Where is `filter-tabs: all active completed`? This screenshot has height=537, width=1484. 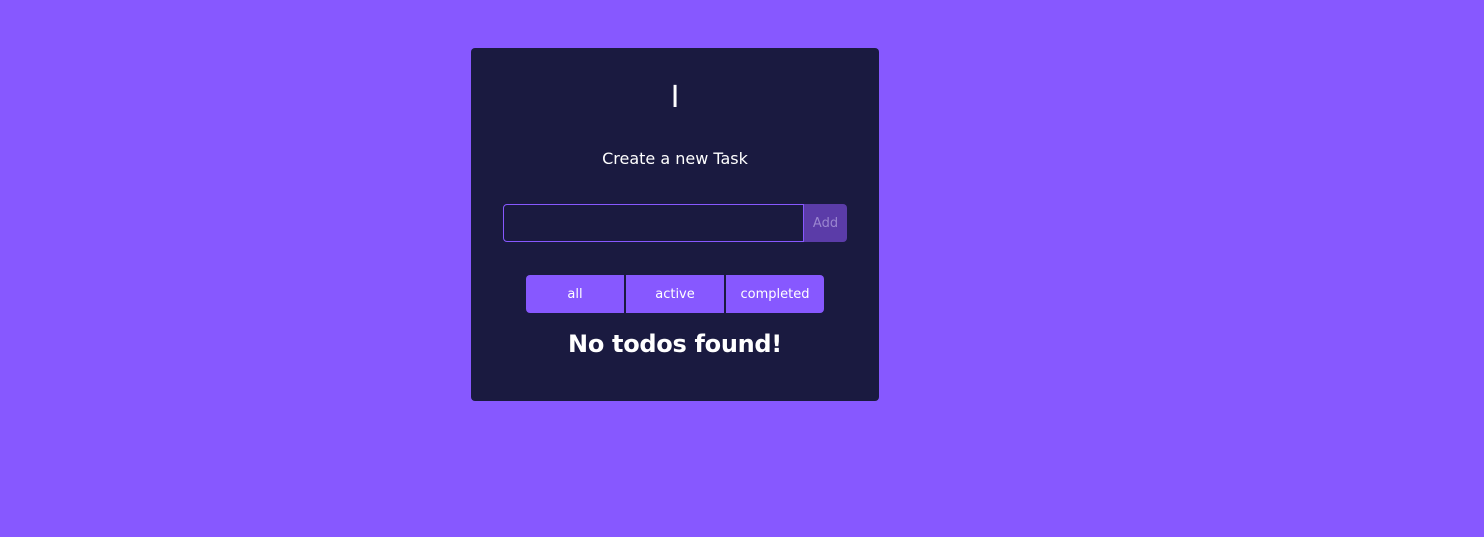 filter-tabs: all active completed is located at coordinates (675, 294).